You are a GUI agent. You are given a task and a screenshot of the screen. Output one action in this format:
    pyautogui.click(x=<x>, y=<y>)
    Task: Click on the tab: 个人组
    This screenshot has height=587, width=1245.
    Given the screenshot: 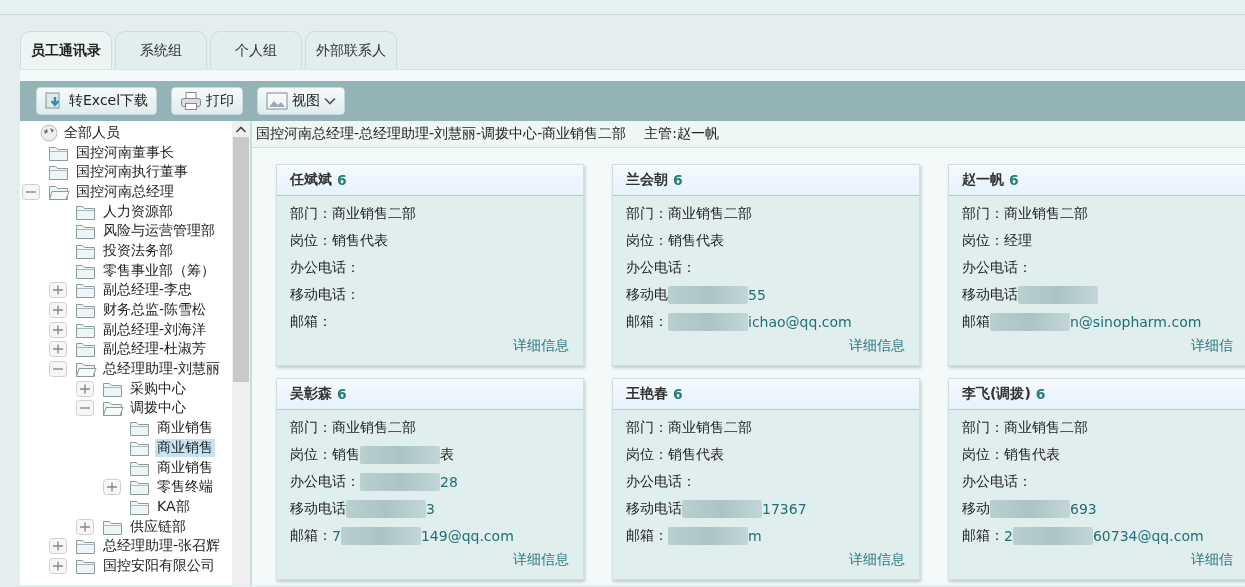 What is the action you would take?
    pyautogui.click(x=256, y=50)
    